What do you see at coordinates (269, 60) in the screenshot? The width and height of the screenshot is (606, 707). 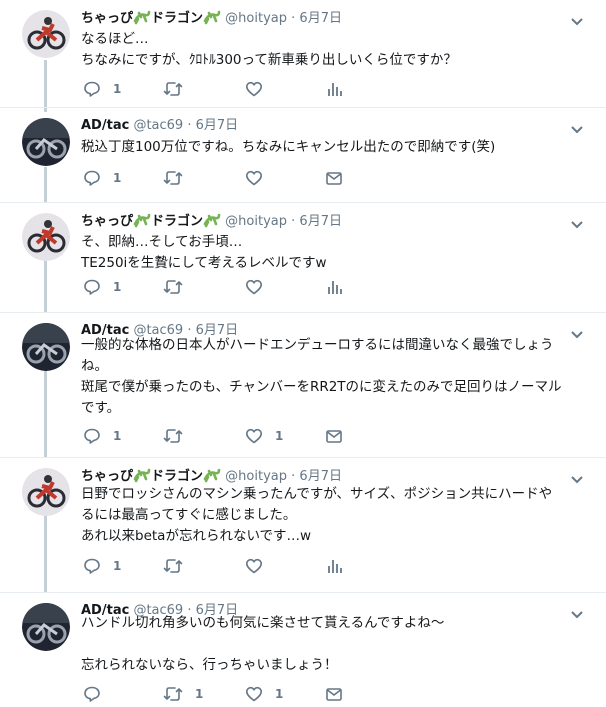 I see `tweet-line: ちなみにですが、ｸﾛﾄﾙ300って新車乗り出しいくら位ですか？` at bounding box center [269, 60].